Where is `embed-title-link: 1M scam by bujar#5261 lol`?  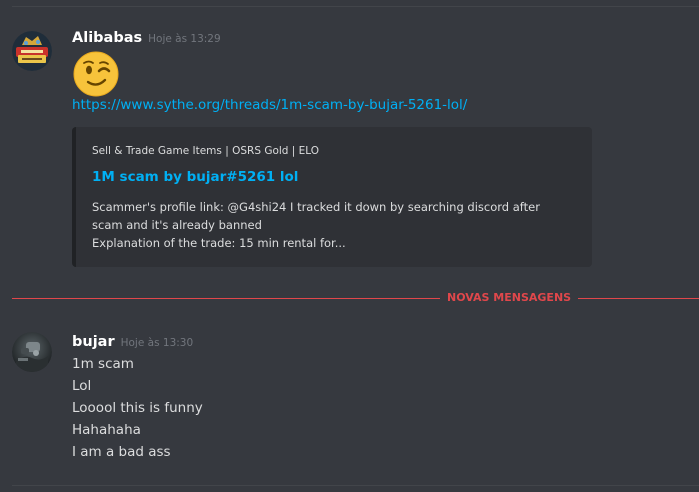
embed-title-link: 1M scam by bujar#5261 lol is located at coordinates (195, 177).